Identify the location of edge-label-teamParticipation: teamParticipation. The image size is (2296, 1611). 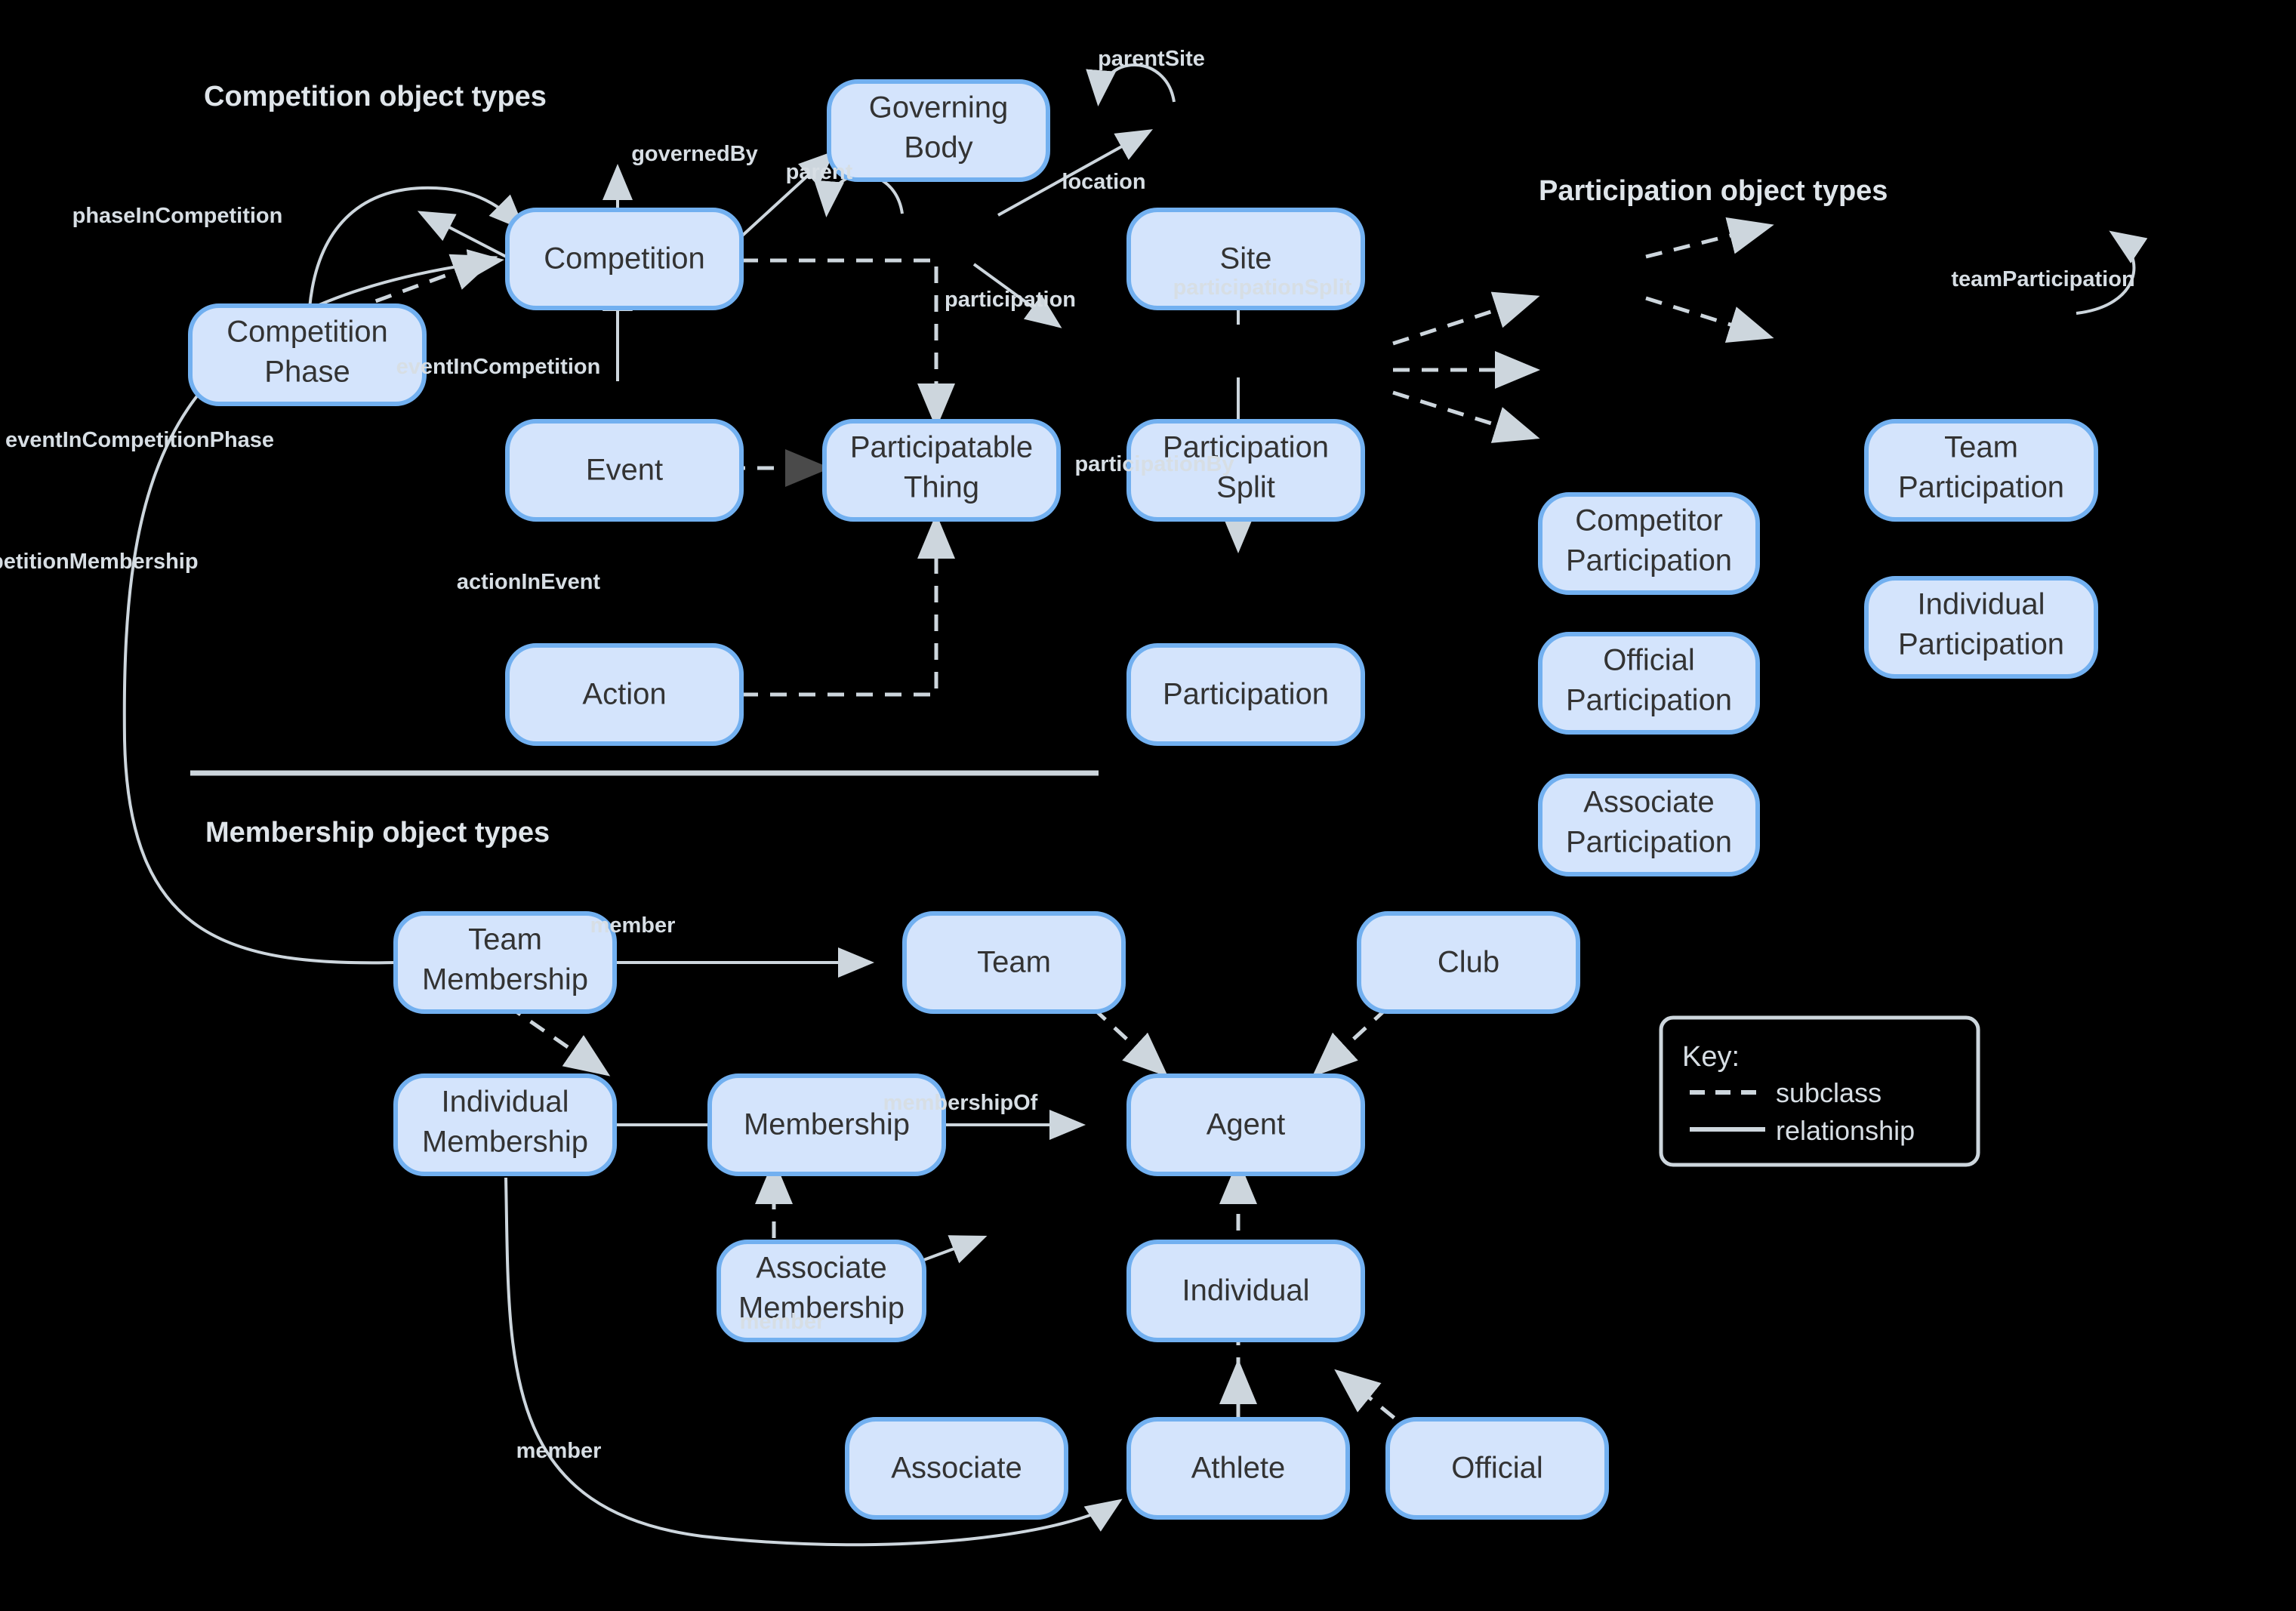
(2043, 279).